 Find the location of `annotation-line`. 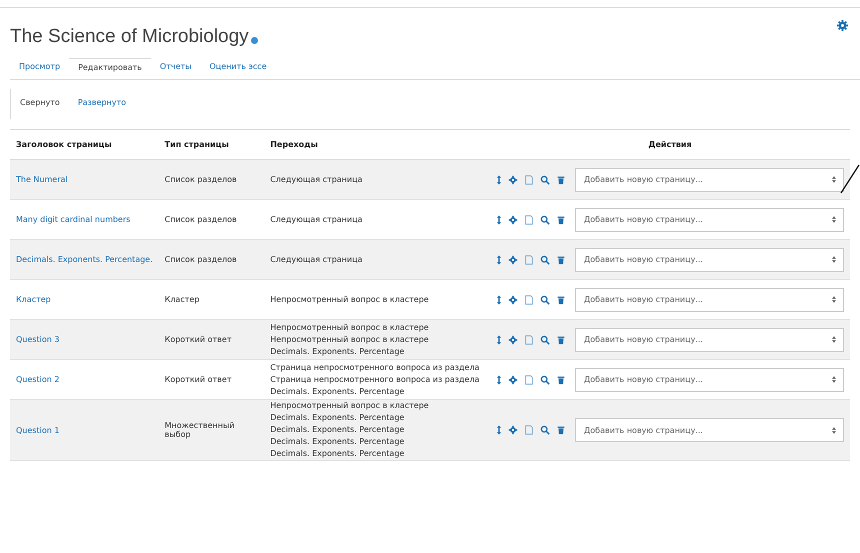

annotation-line is located at coordinates (850, 179).